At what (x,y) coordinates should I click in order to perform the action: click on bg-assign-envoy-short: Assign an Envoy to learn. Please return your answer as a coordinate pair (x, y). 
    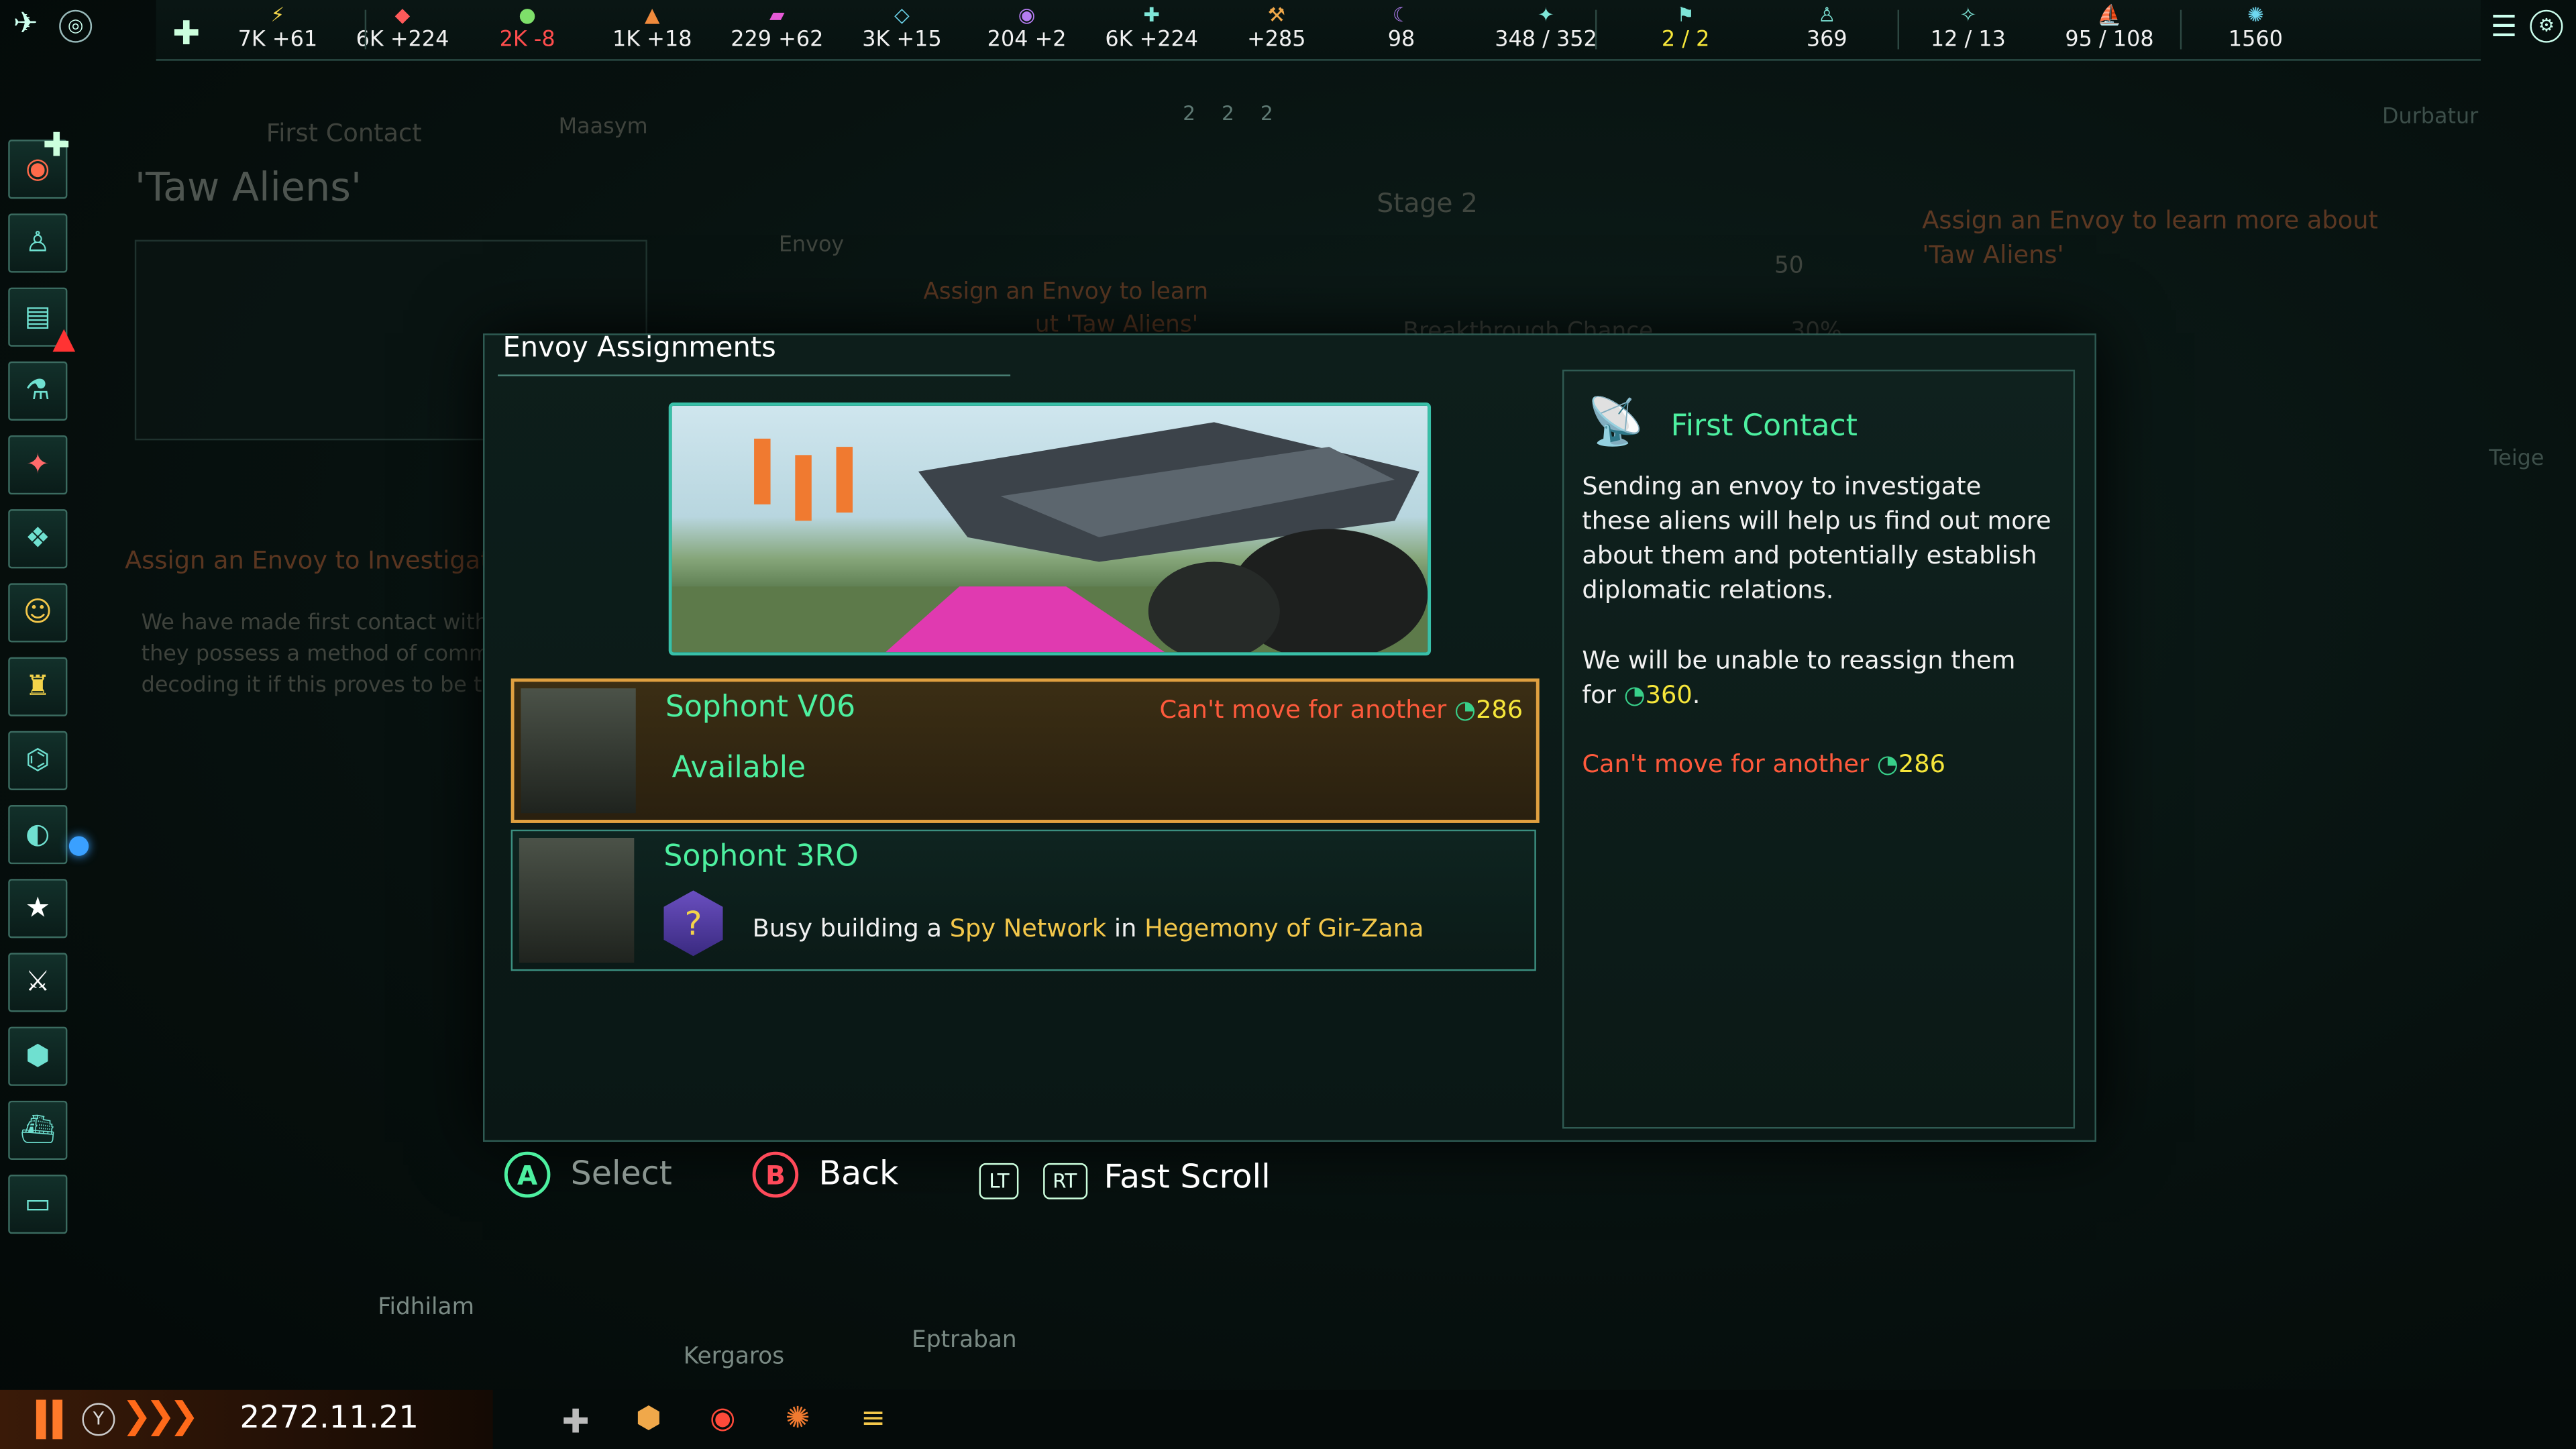
    Looking at the image, I should click on (1066, 292).